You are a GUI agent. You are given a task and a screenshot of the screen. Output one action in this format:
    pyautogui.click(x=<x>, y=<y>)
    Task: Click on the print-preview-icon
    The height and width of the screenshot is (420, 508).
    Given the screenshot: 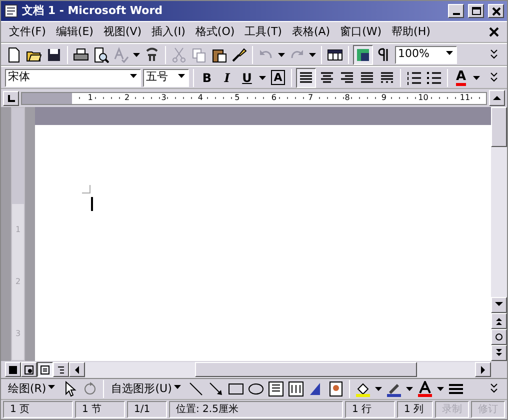 What is the action you would take?
    pyautogui.click(x=101, y=54)
    